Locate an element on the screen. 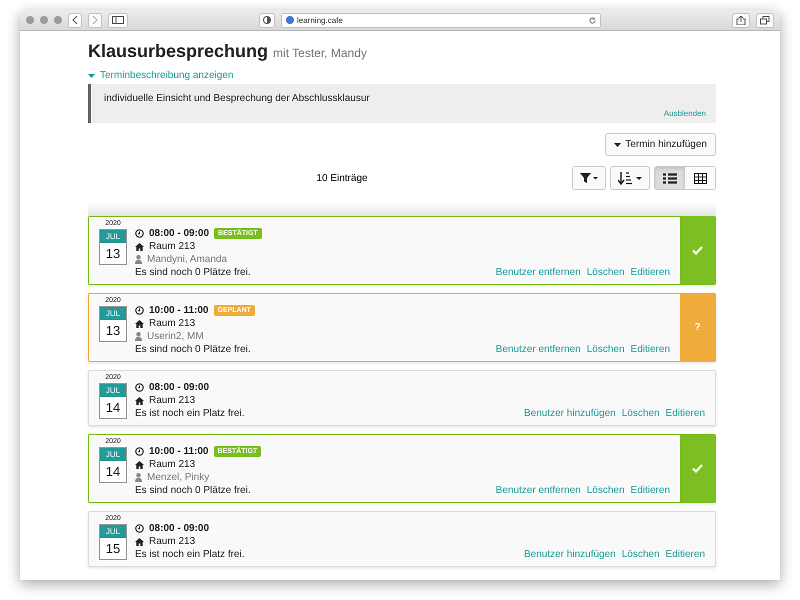 The height and width of the screenshot is (600, 800). add-appointment-button: Termin hinzufügen is located at coordinates (660, 144).